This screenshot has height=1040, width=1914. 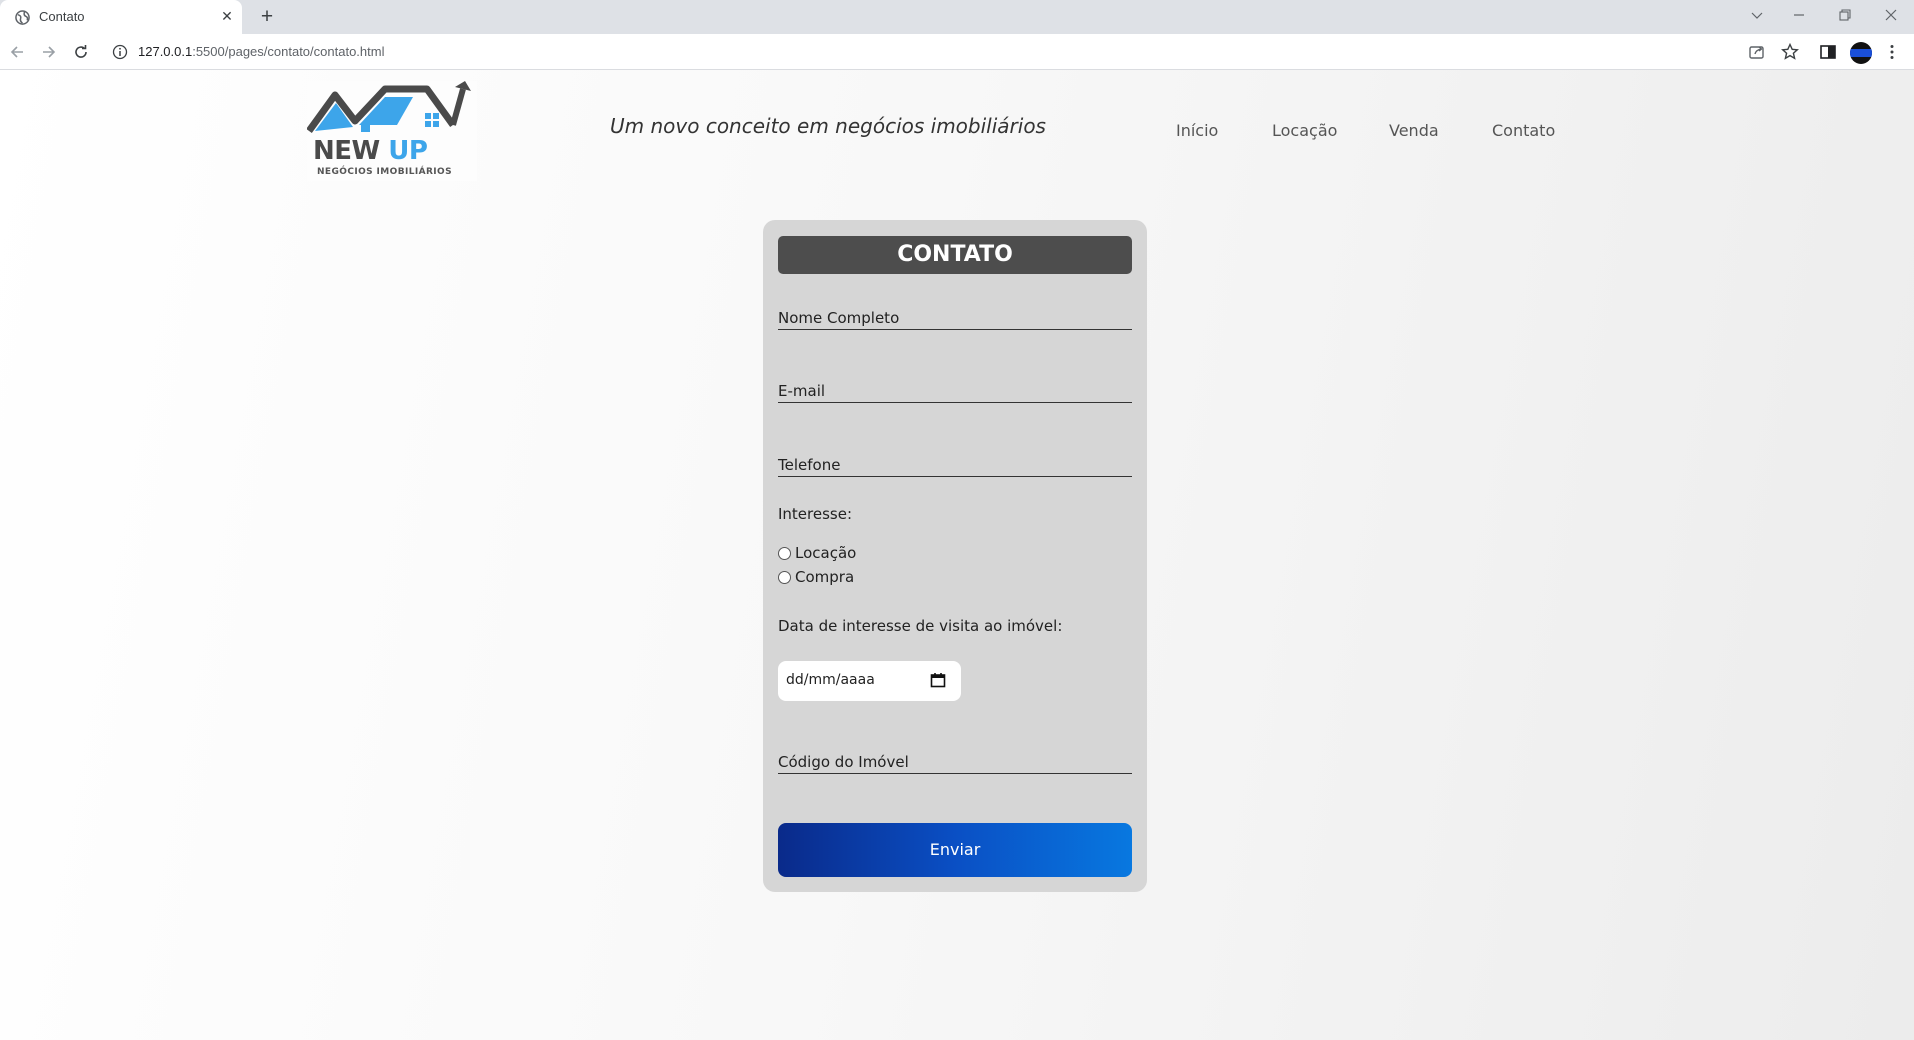 I want to click on phone-field-label: Telefone, so click(x=809, y=465).